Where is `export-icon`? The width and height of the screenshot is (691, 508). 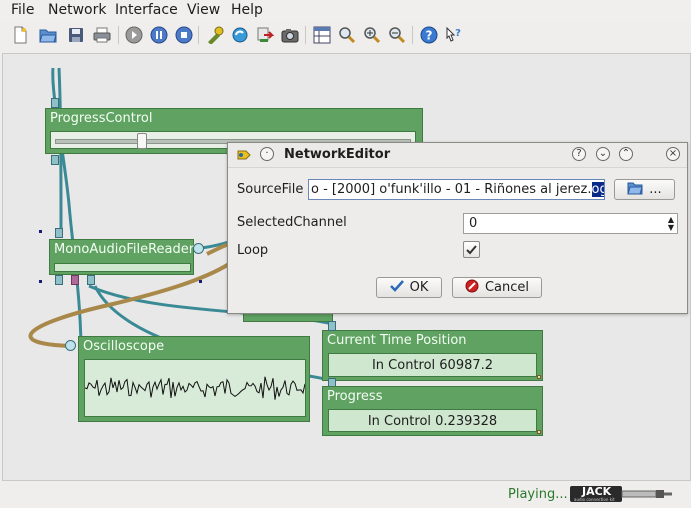
export-icon is located at coordinates (265, 35).